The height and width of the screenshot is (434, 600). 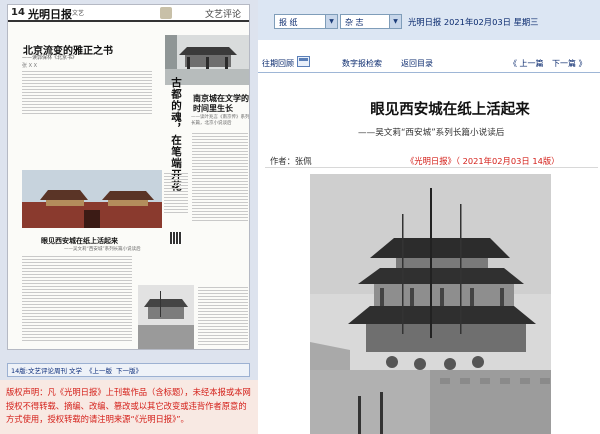 What do you see at coordinates (77, 299) in the screenshot?
I see `article3-body` at bounding box center [77, 299].